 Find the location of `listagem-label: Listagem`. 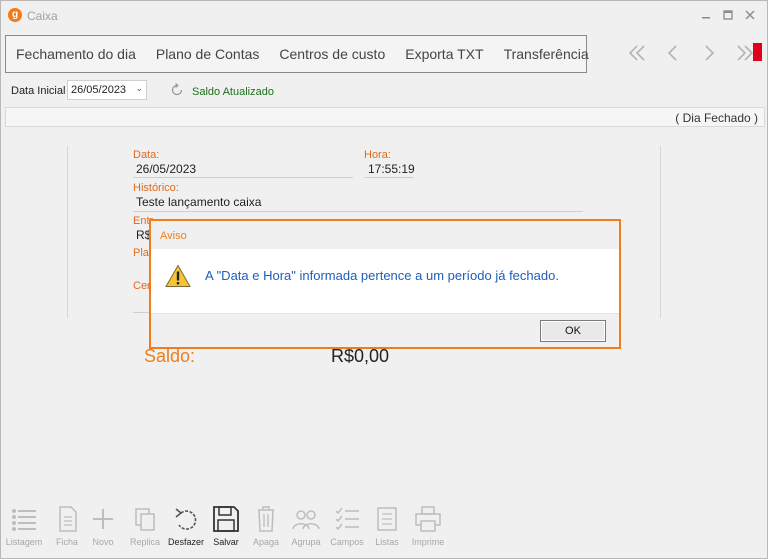

listagem-label: Listagem is located at coordinates (24, 542).